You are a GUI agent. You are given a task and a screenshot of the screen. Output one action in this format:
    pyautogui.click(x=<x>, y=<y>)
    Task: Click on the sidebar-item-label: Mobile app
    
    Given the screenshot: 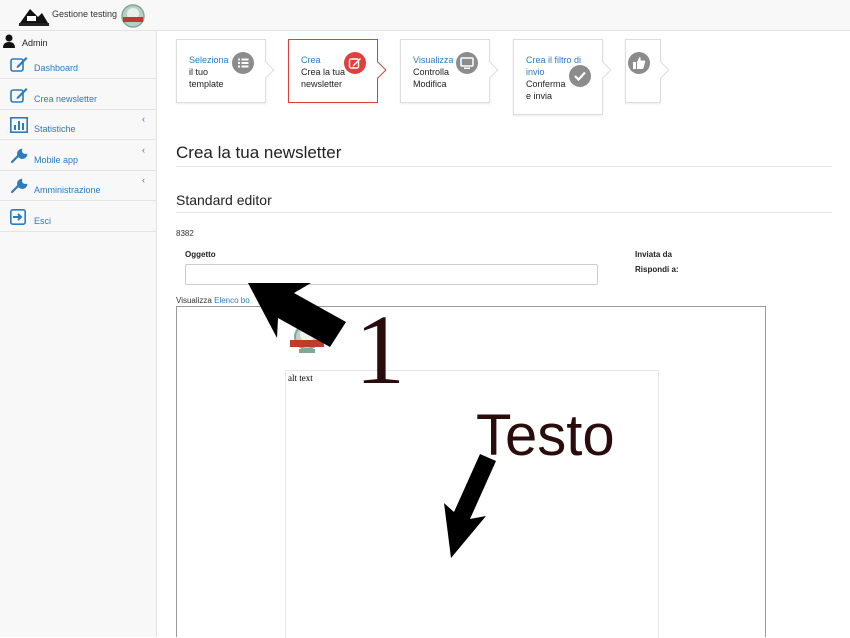 What is the action you would take?
    pyautogui.click(x=56, y=160)
    